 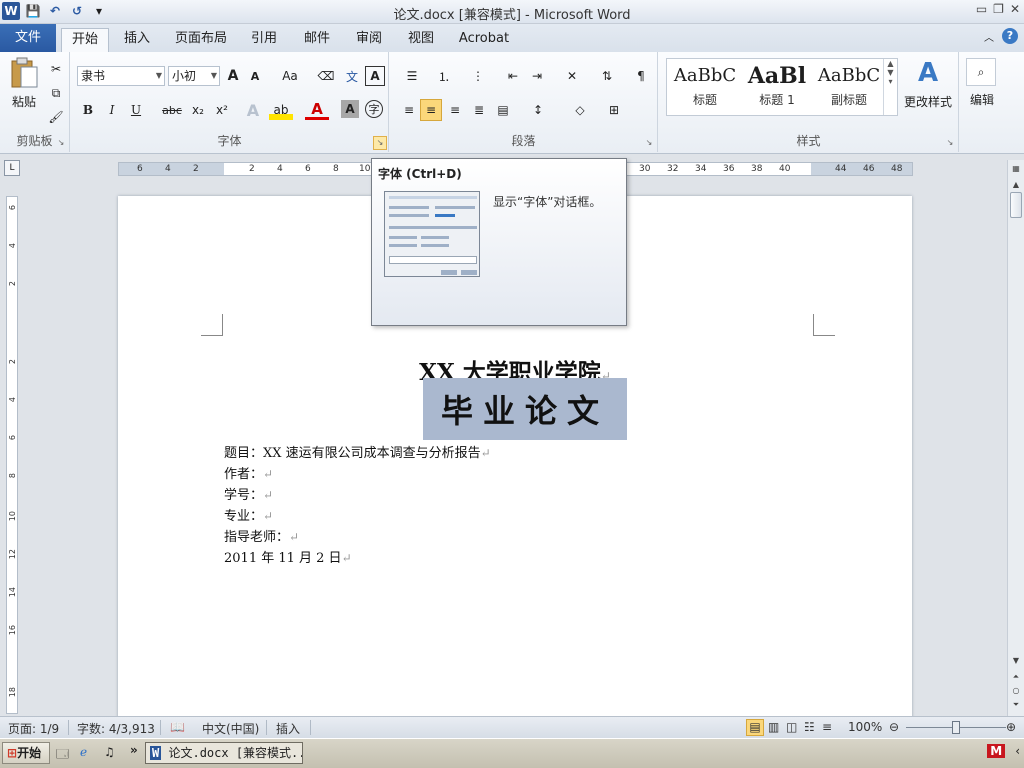 I want to click on multilevel-list-icon: ⋮, so click(x=478, y=76).